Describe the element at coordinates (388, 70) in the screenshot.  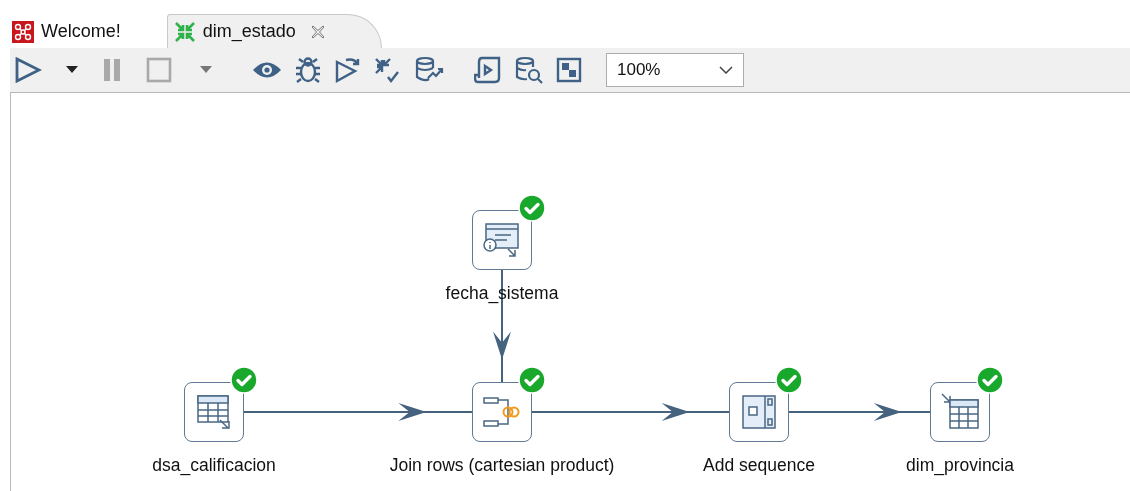
I see `verify-button` at that location.